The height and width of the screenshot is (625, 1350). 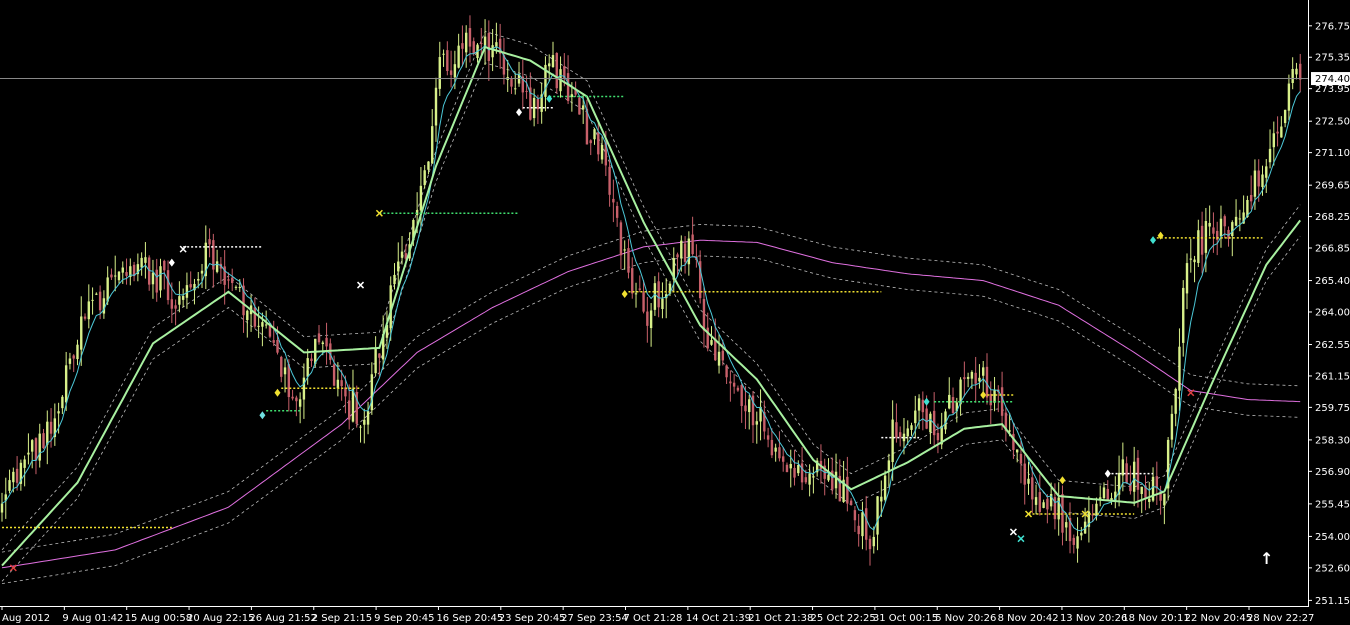 I want to click on price-tick-label: 264.00, so click(x=1332, y=312).